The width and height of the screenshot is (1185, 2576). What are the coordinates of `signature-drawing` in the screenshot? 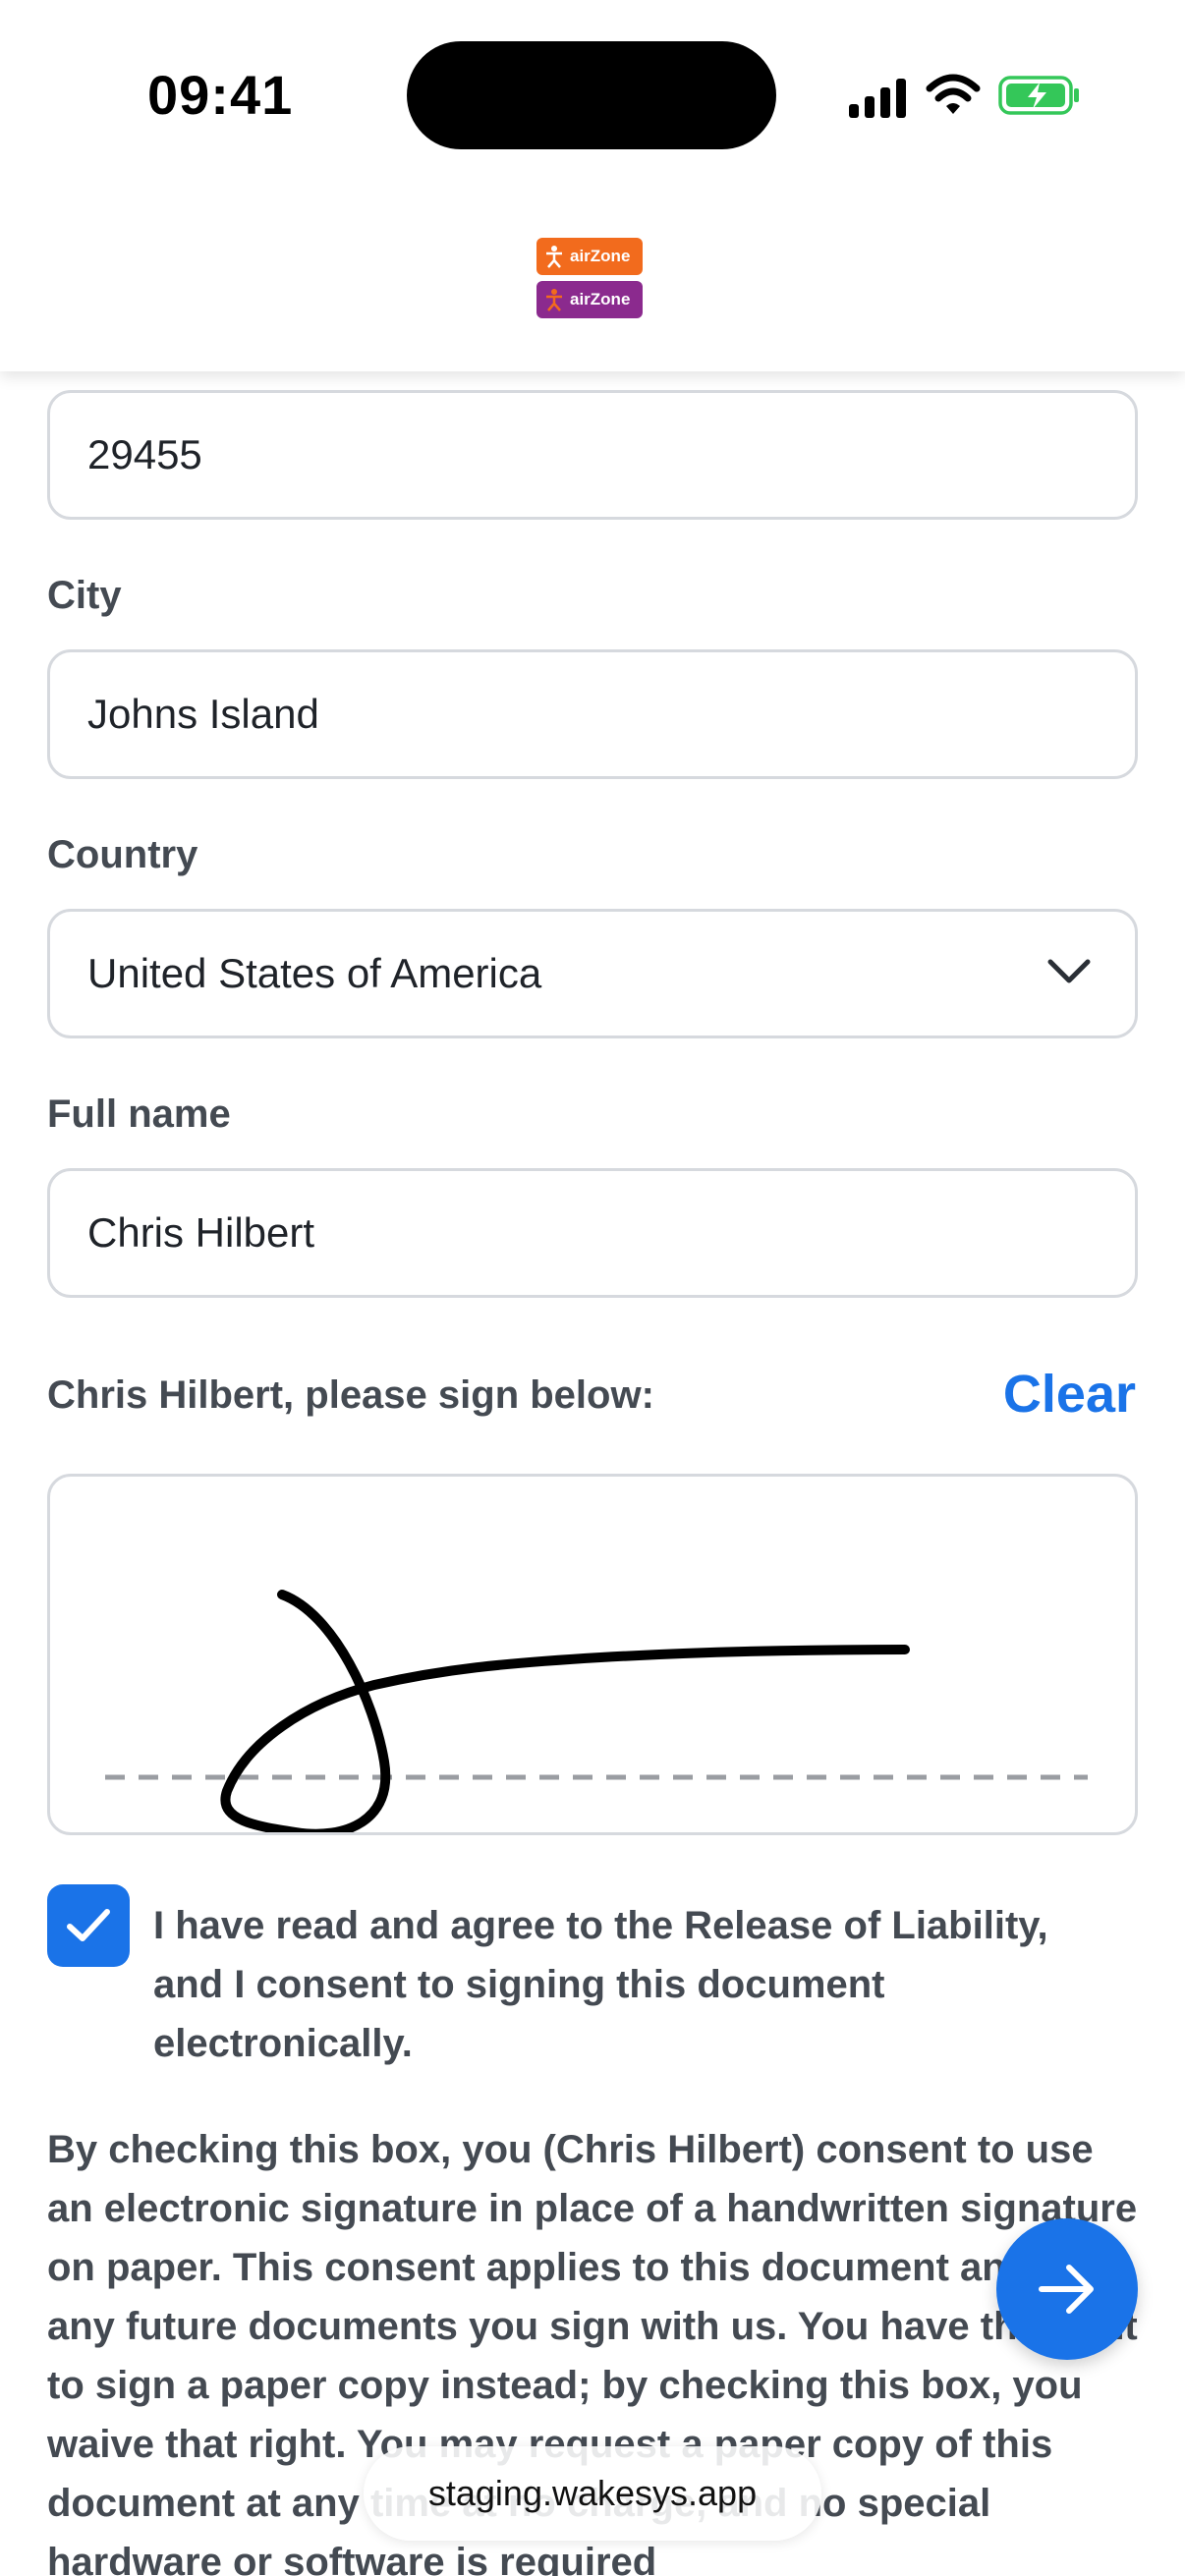 It's located at (596, 1711).